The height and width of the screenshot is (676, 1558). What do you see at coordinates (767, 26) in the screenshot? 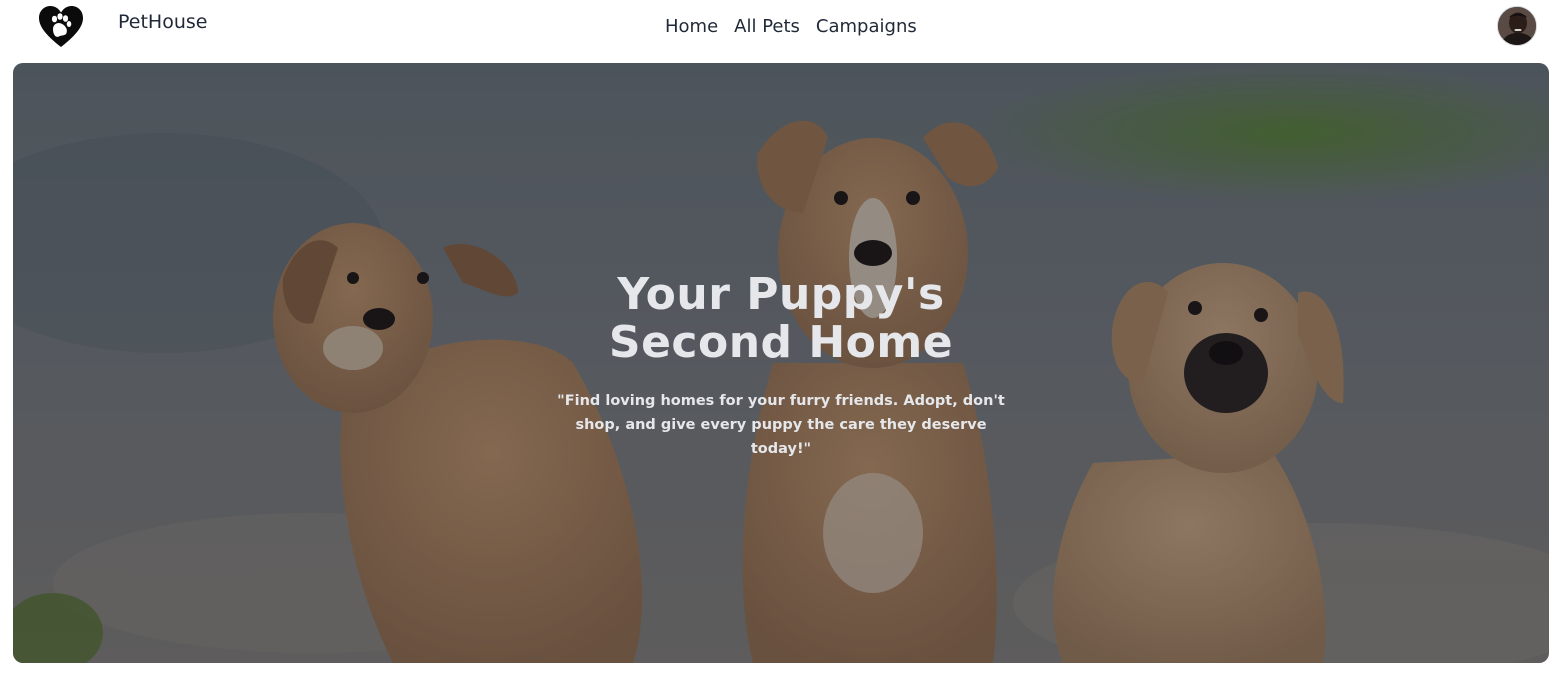
I see `nav-link-all-pets: All Pets` at bounding box center [767, 26].